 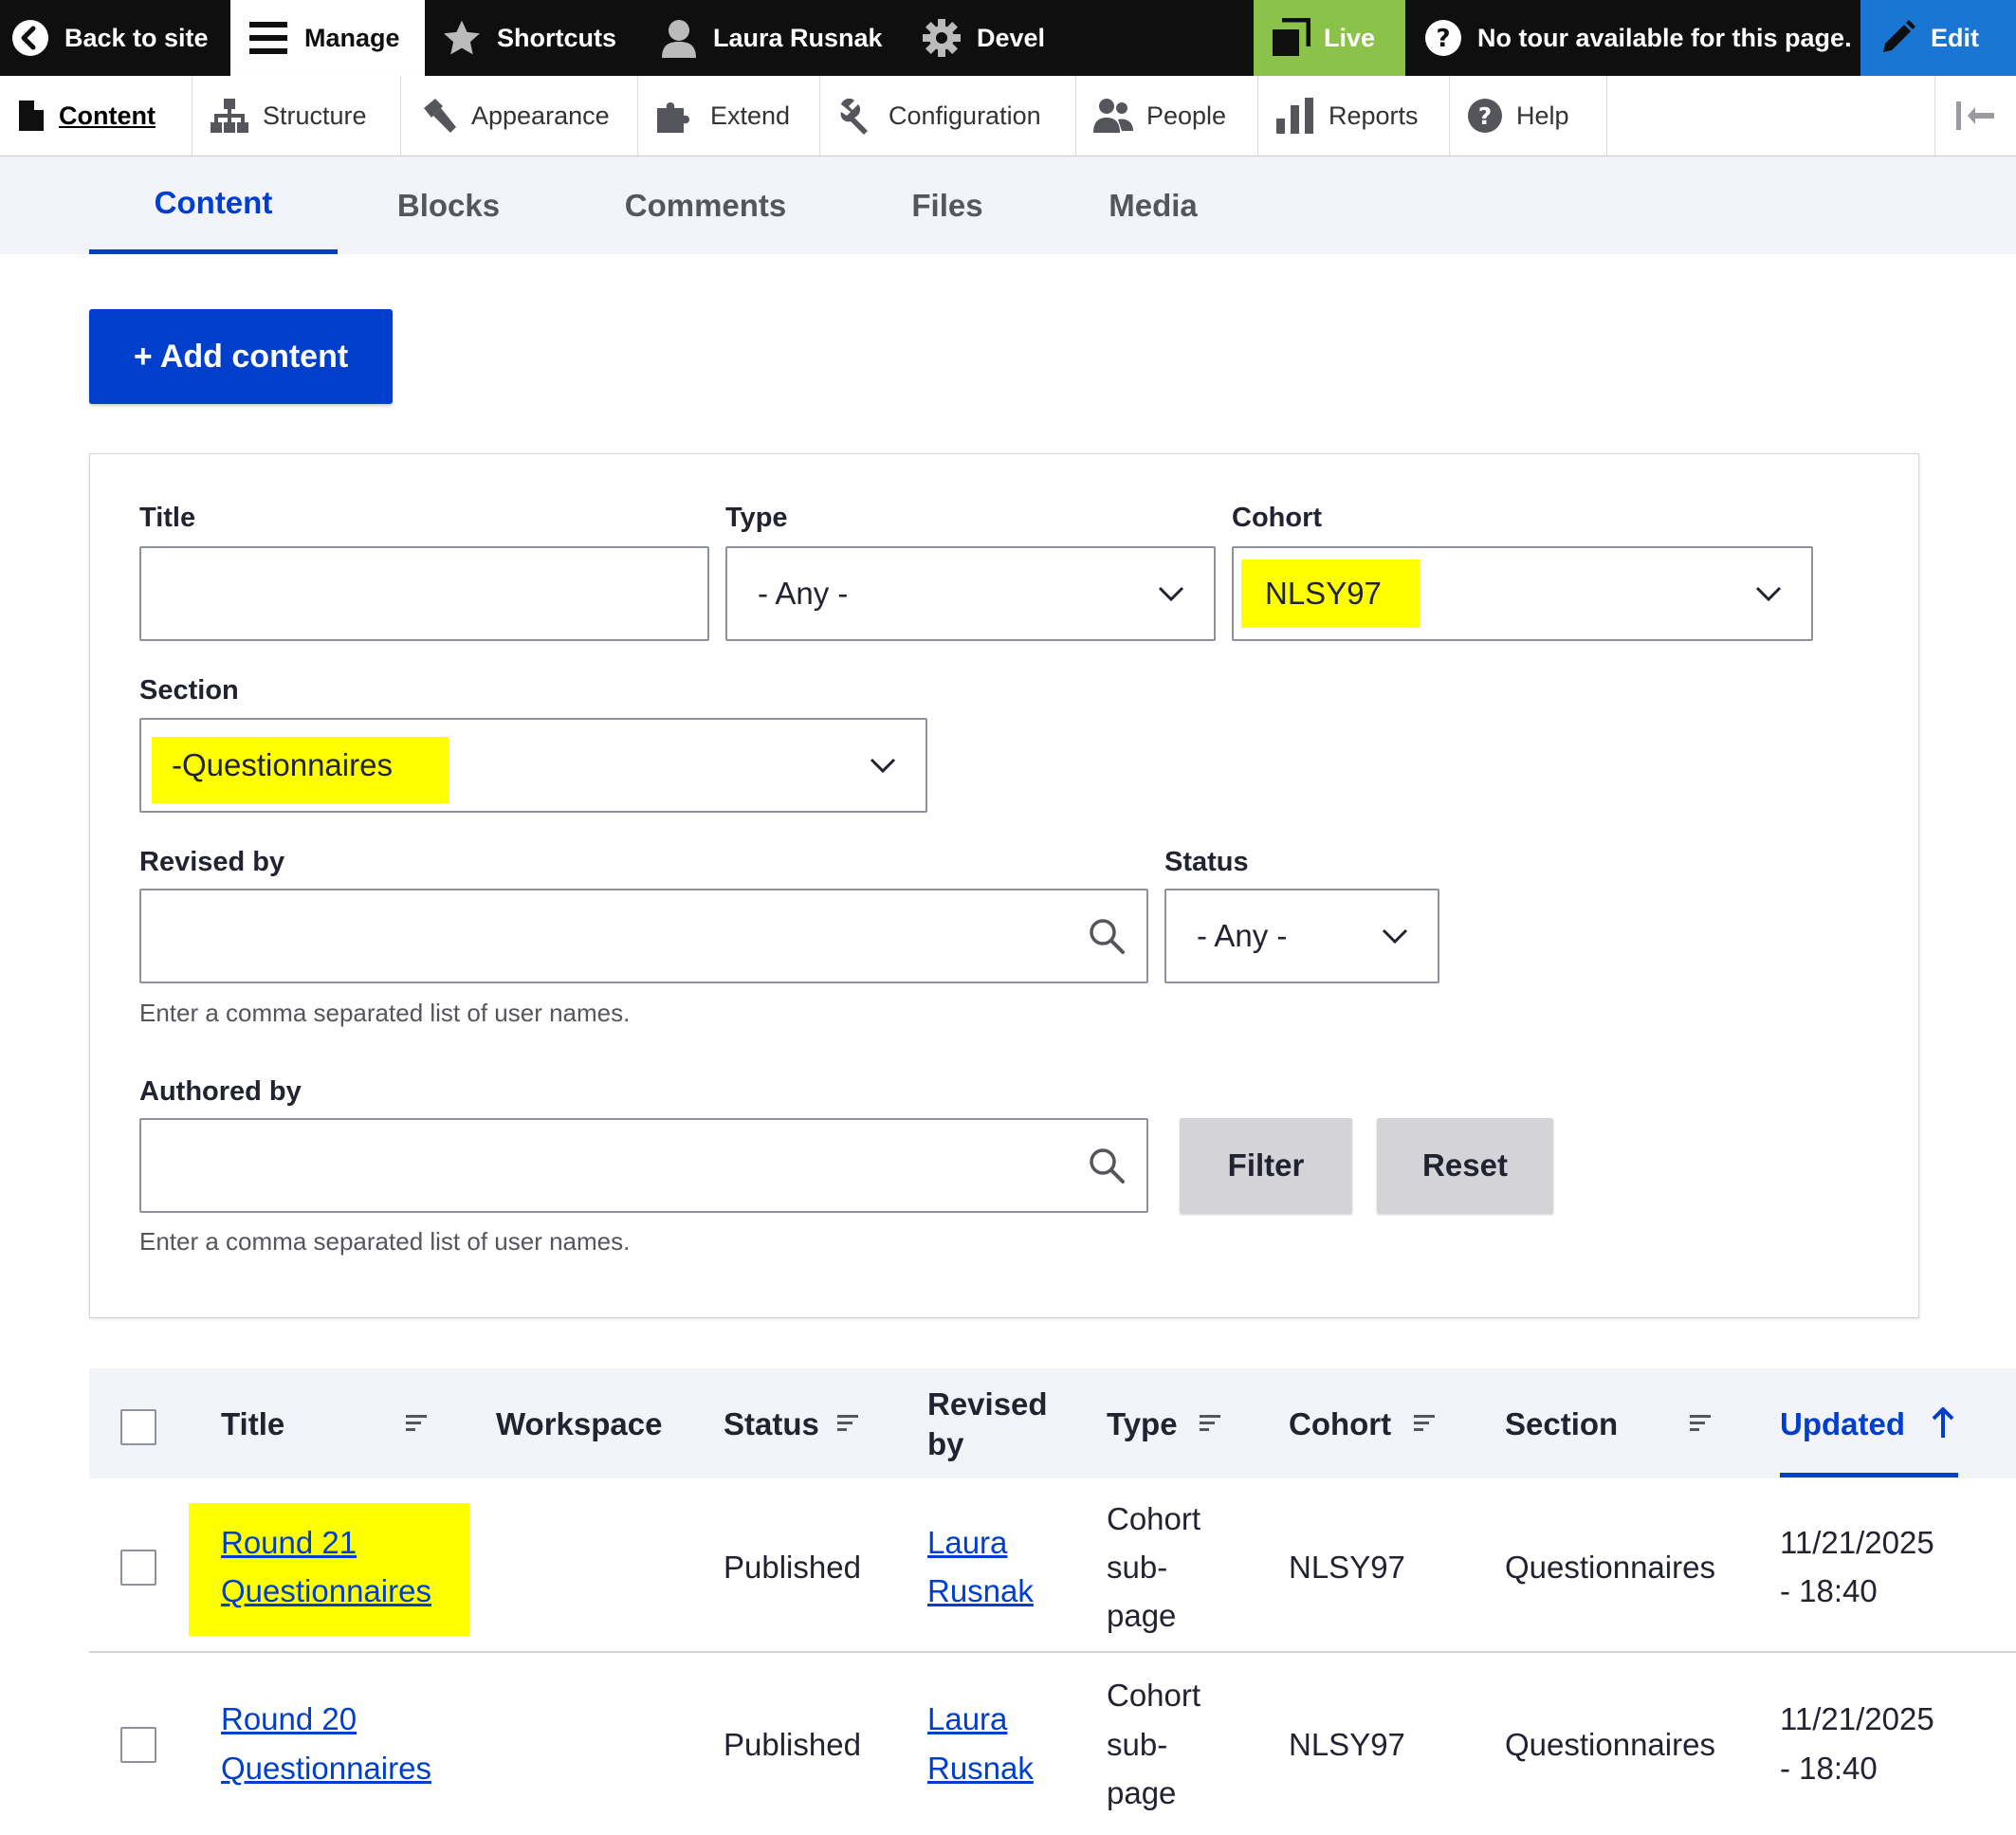 I want to click on status-filter-select: - Any -, so click(x=1301, y=936).